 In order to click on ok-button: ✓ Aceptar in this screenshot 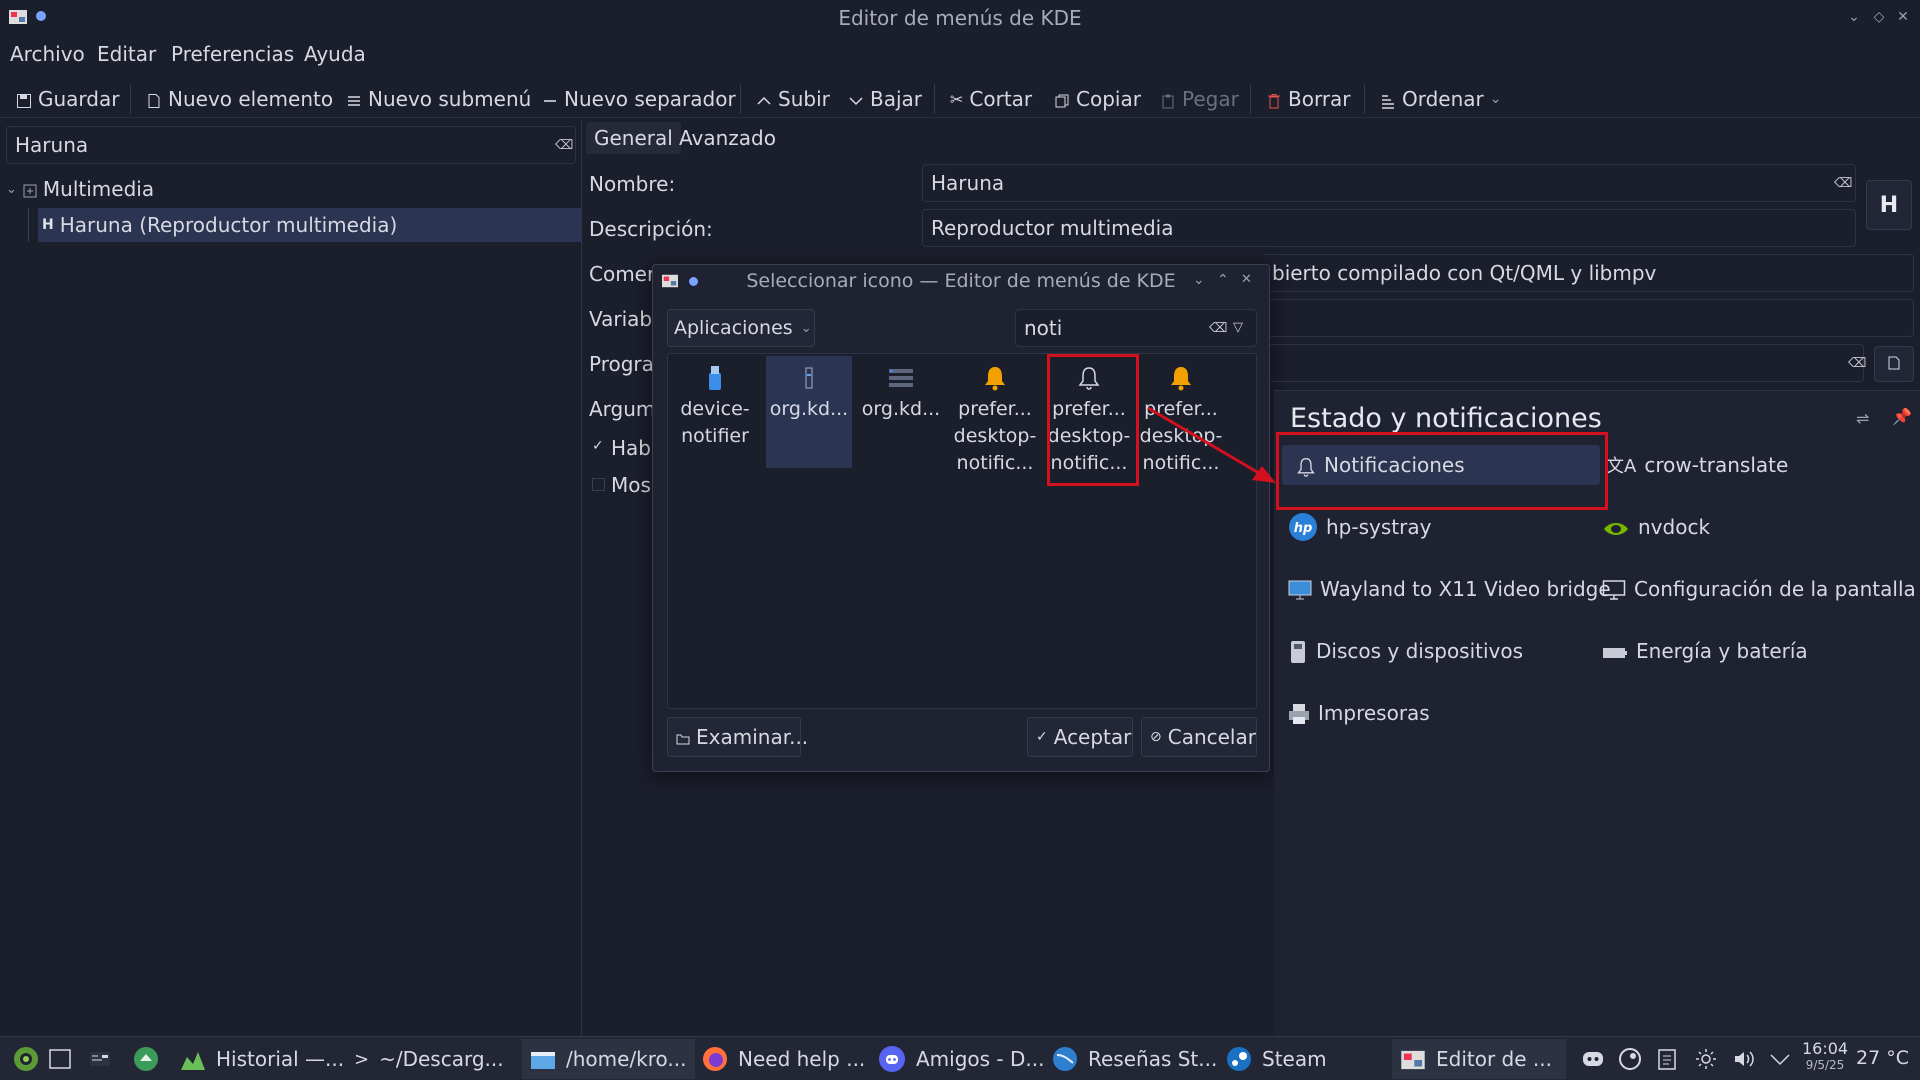, I will do `click(1080, 737)`.